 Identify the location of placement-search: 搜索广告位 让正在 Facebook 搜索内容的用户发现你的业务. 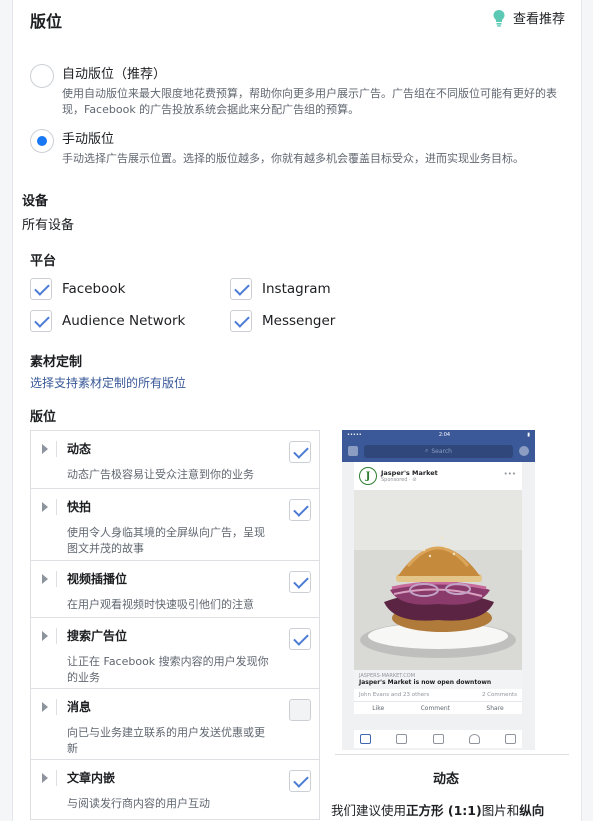
(175, 653).